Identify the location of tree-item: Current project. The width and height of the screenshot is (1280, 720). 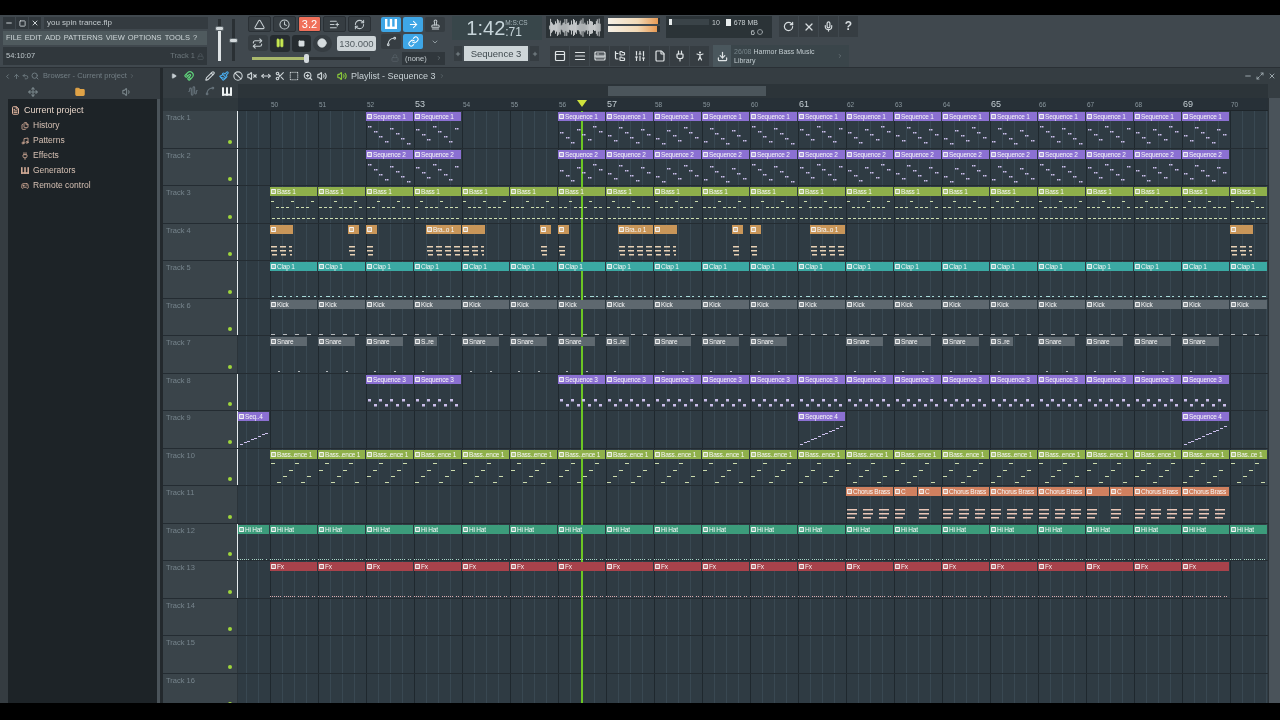
(82, 110).